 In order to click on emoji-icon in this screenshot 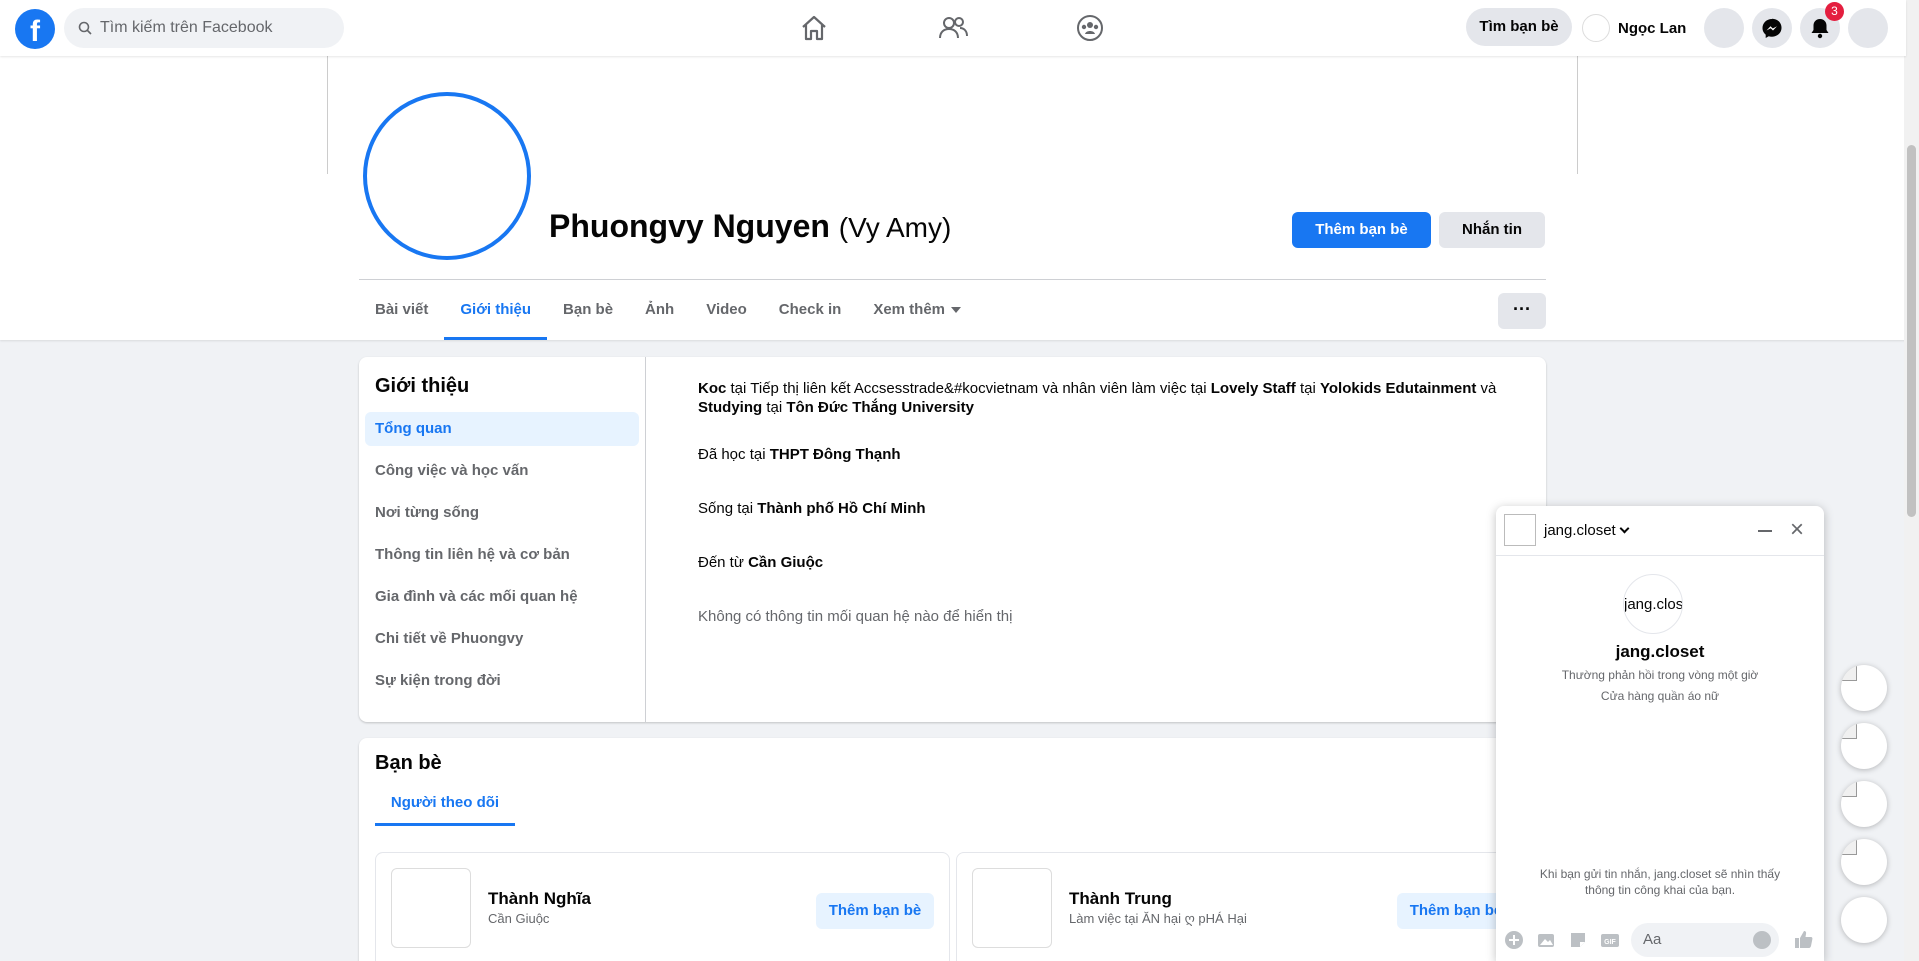, I will do `click(1762, 940)`.